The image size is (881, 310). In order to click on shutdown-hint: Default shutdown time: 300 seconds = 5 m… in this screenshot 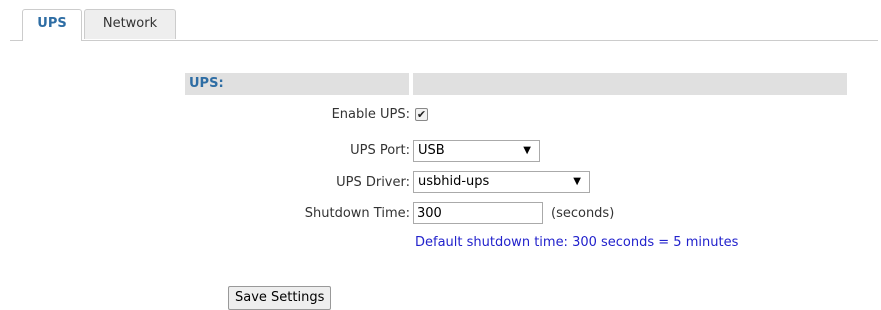, I will do `click(577, 242)`.